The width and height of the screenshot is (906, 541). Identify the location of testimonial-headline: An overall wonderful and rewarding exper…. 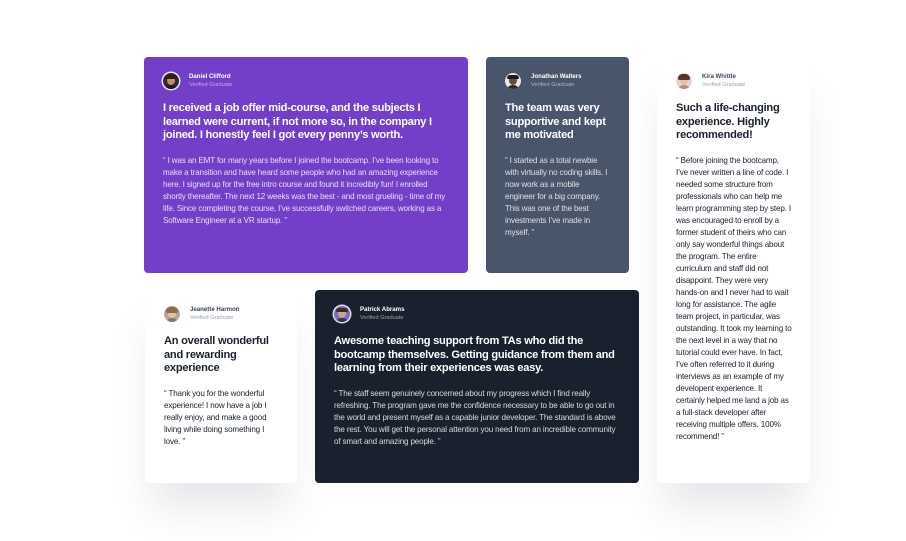
(216, 355).